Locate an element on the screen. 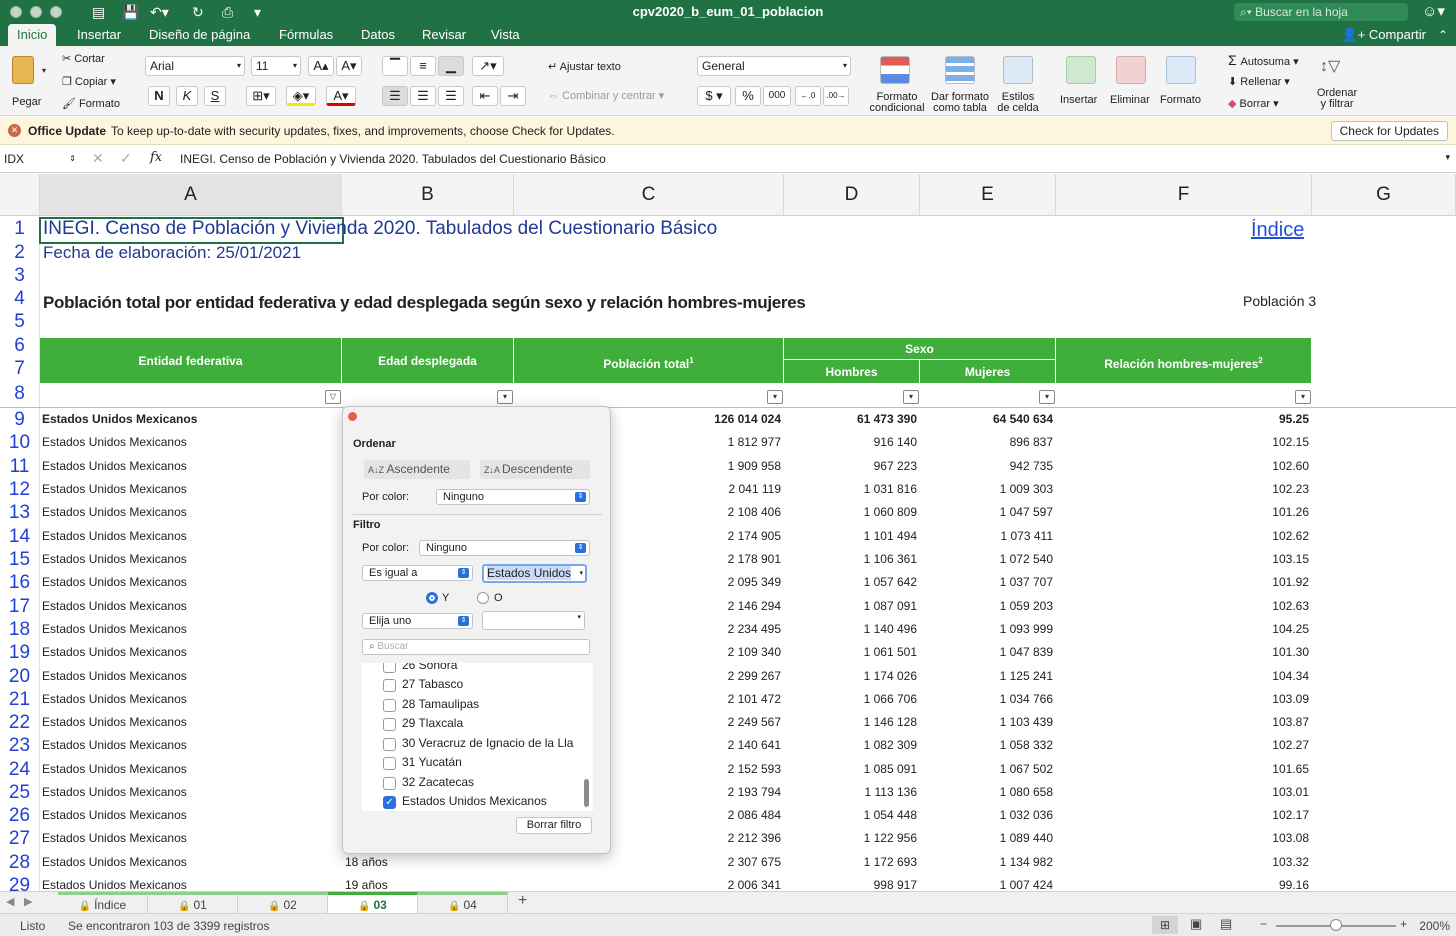  ratio-cell: 102.27 is located at coordinates (1182, 745).